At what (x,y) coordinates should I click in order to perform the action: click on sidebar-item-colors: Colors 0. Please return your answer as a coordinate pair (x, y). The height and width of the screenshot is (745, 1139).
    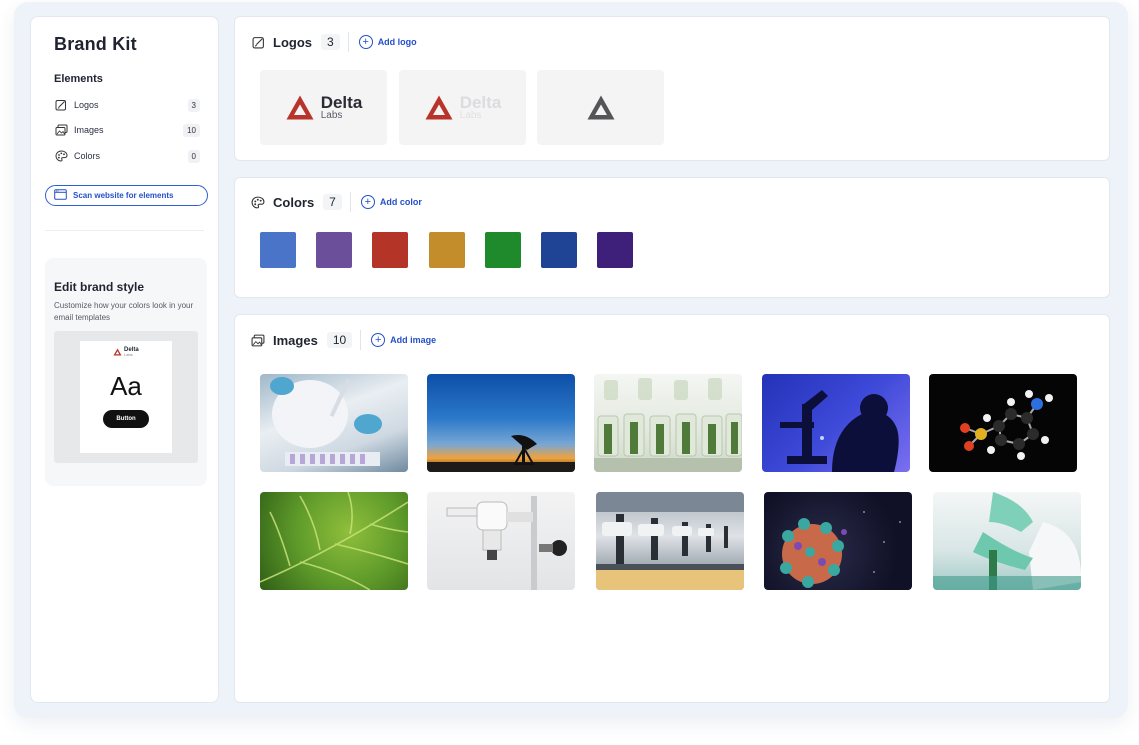
    Looking at the image, I should click on (127, 156).